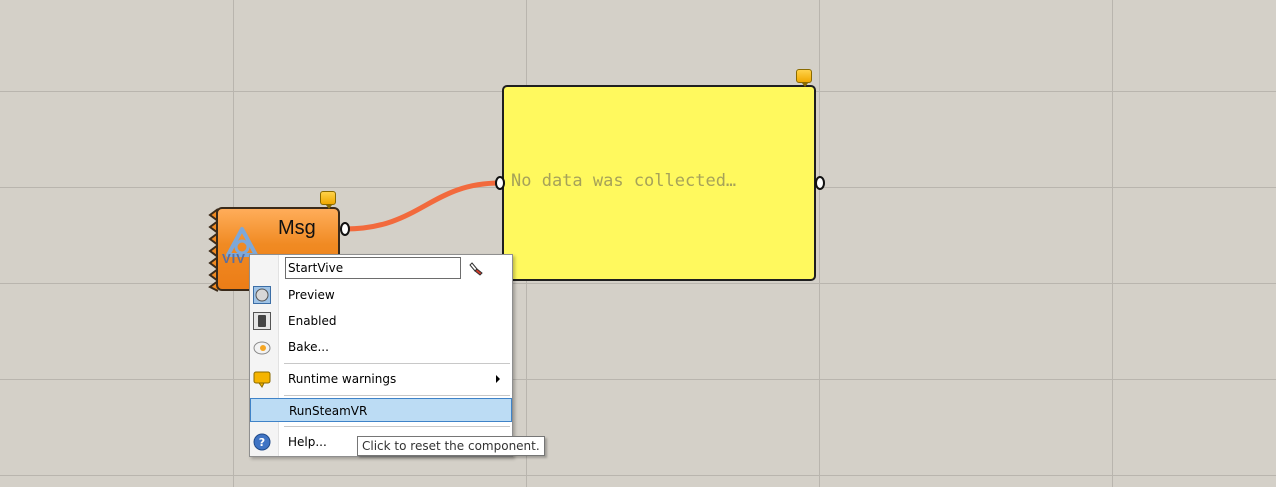  I want to click on data-wire, so click(422, 206).